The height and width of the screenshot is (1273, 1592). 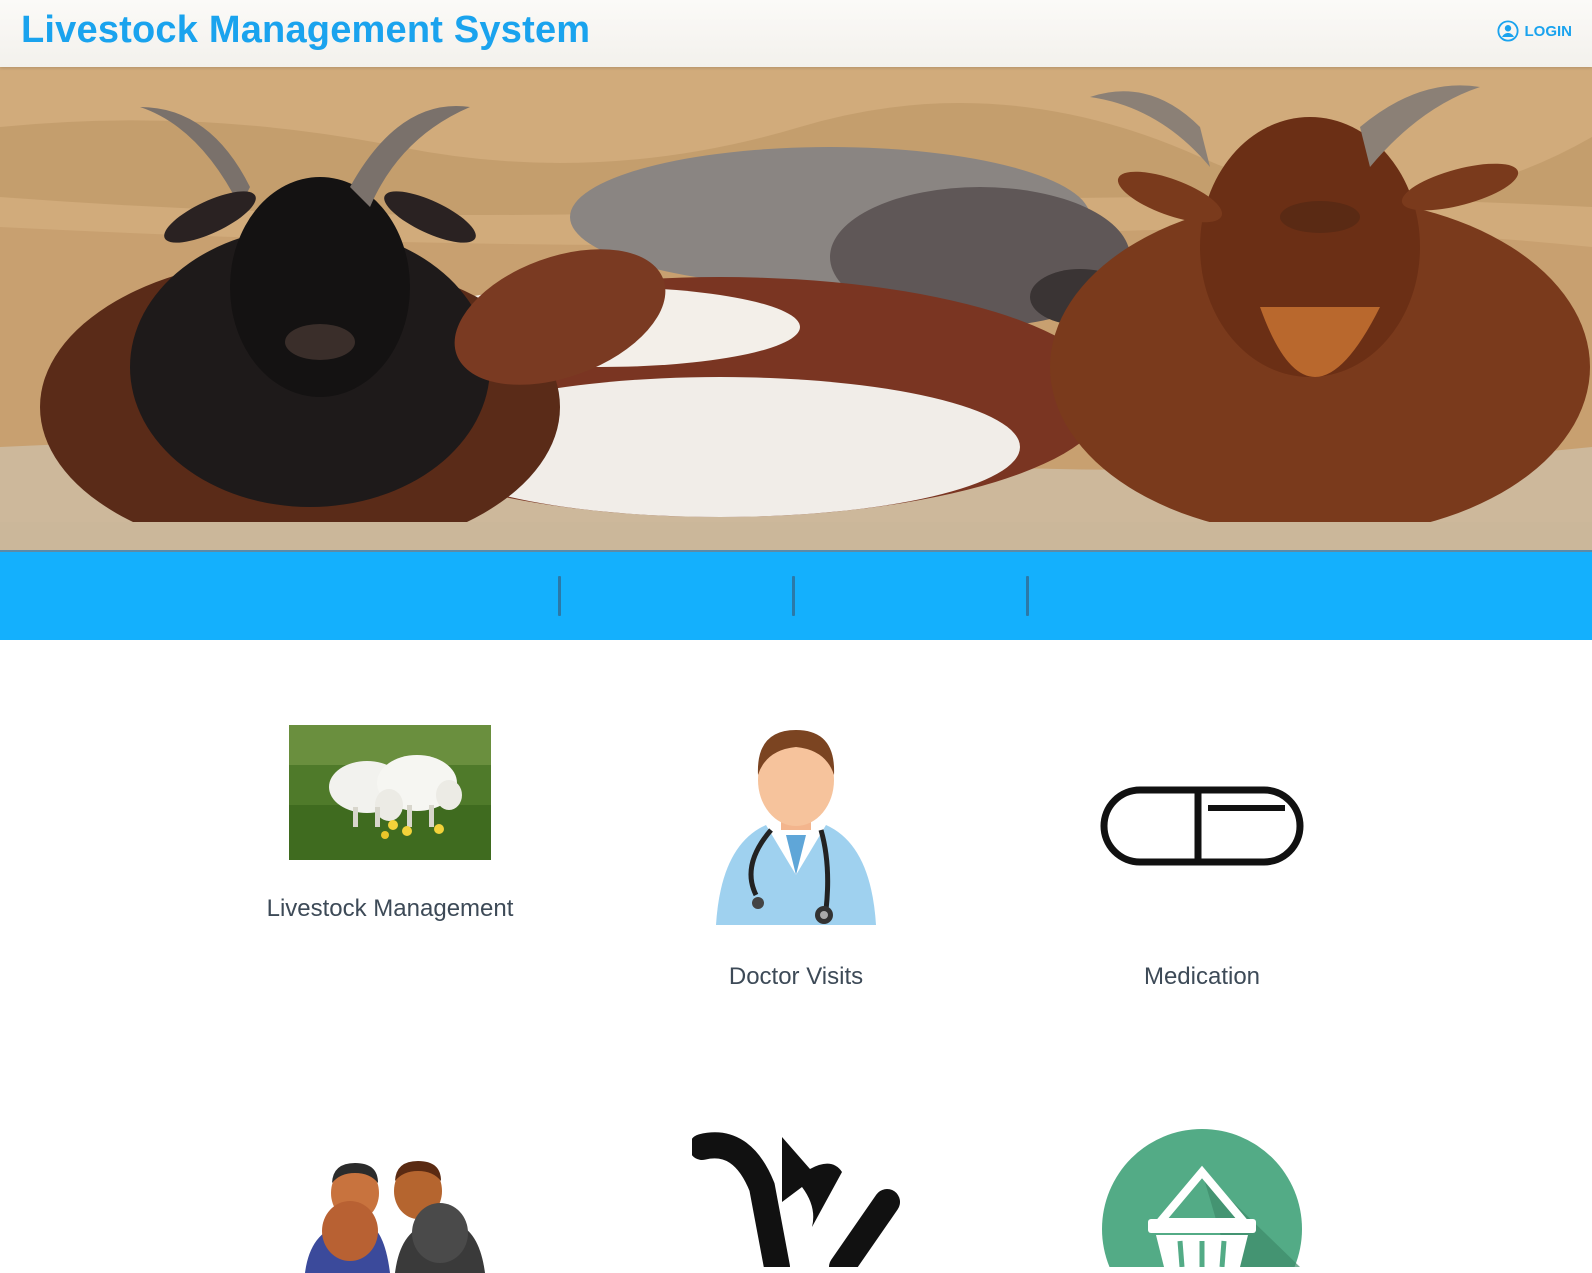 I want to click on tile-label: Livestock Management, so click(x=390, y=908).